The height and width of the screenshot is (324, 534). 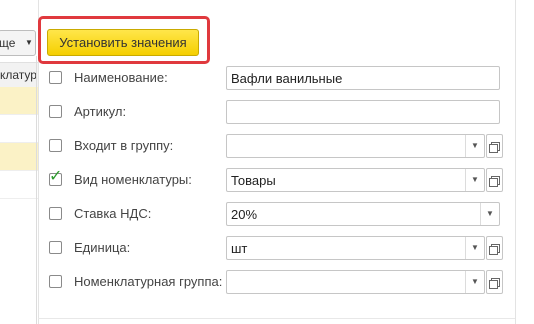 I want to click on vat-label: Ставка НДС:, so click(x=113, y=213).